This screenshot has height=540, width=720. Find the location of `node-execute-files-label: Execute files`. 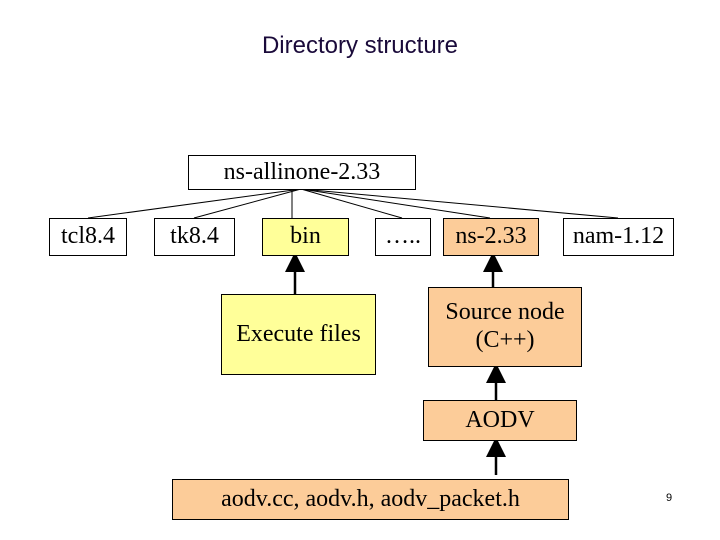

node-execute-files-label: Execute files is located at coordinates (298, 333).